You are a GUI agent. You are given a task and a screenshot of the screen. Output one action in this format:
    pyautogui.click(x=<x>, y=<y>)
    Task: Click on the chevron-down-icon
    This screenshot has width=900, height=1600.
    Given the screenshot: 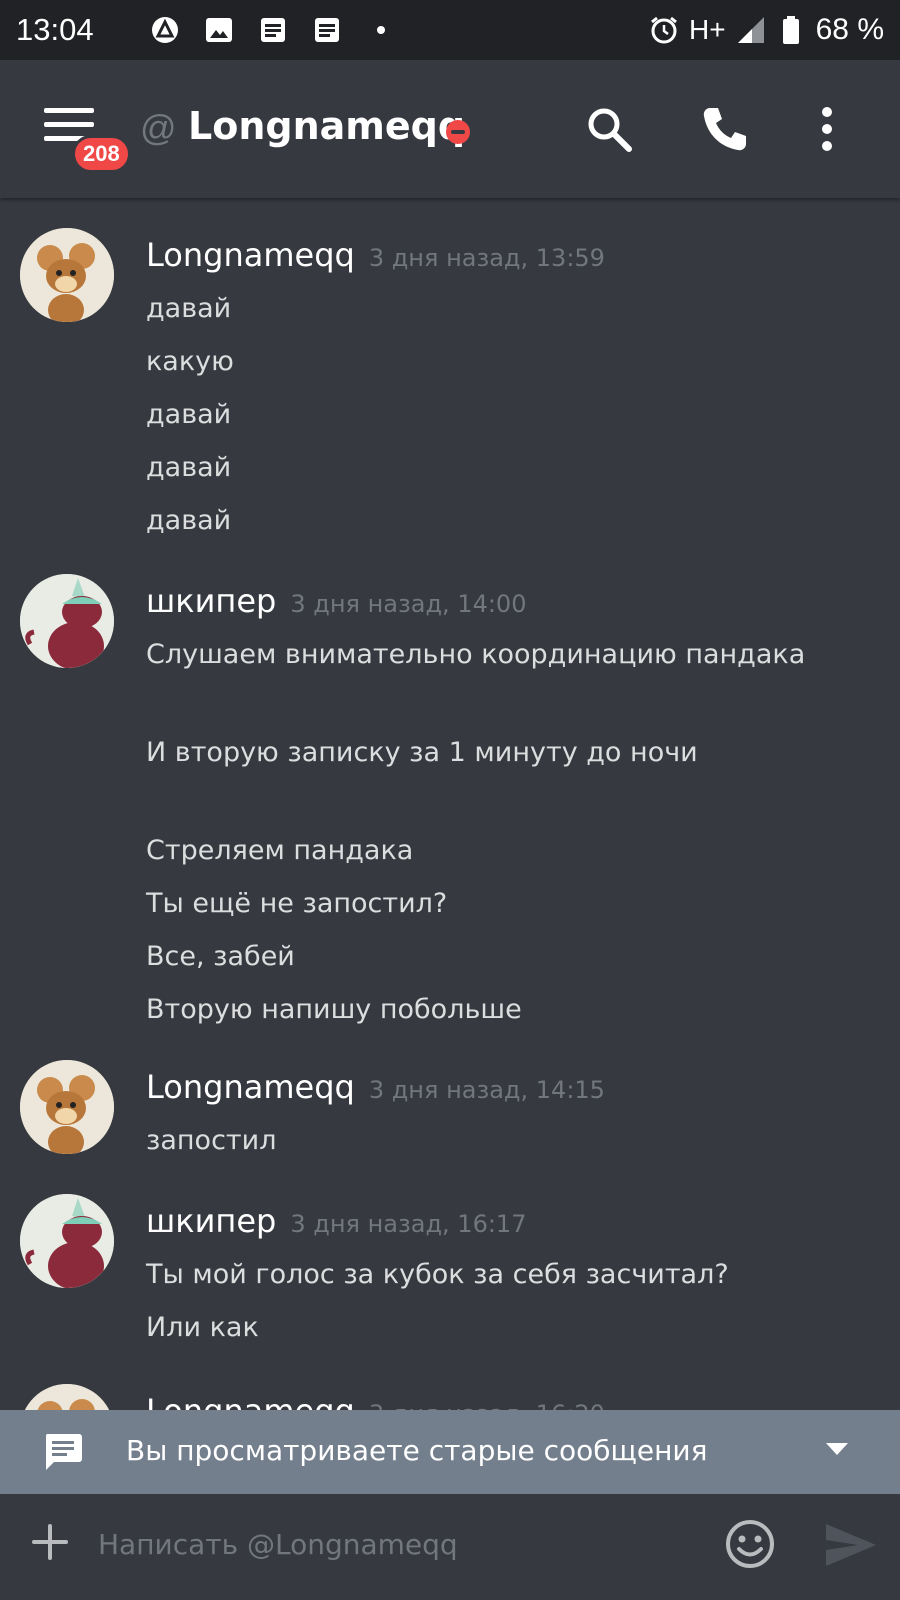 What is the action you would take?
    pyautogui.click(x=837, y=1449)
    